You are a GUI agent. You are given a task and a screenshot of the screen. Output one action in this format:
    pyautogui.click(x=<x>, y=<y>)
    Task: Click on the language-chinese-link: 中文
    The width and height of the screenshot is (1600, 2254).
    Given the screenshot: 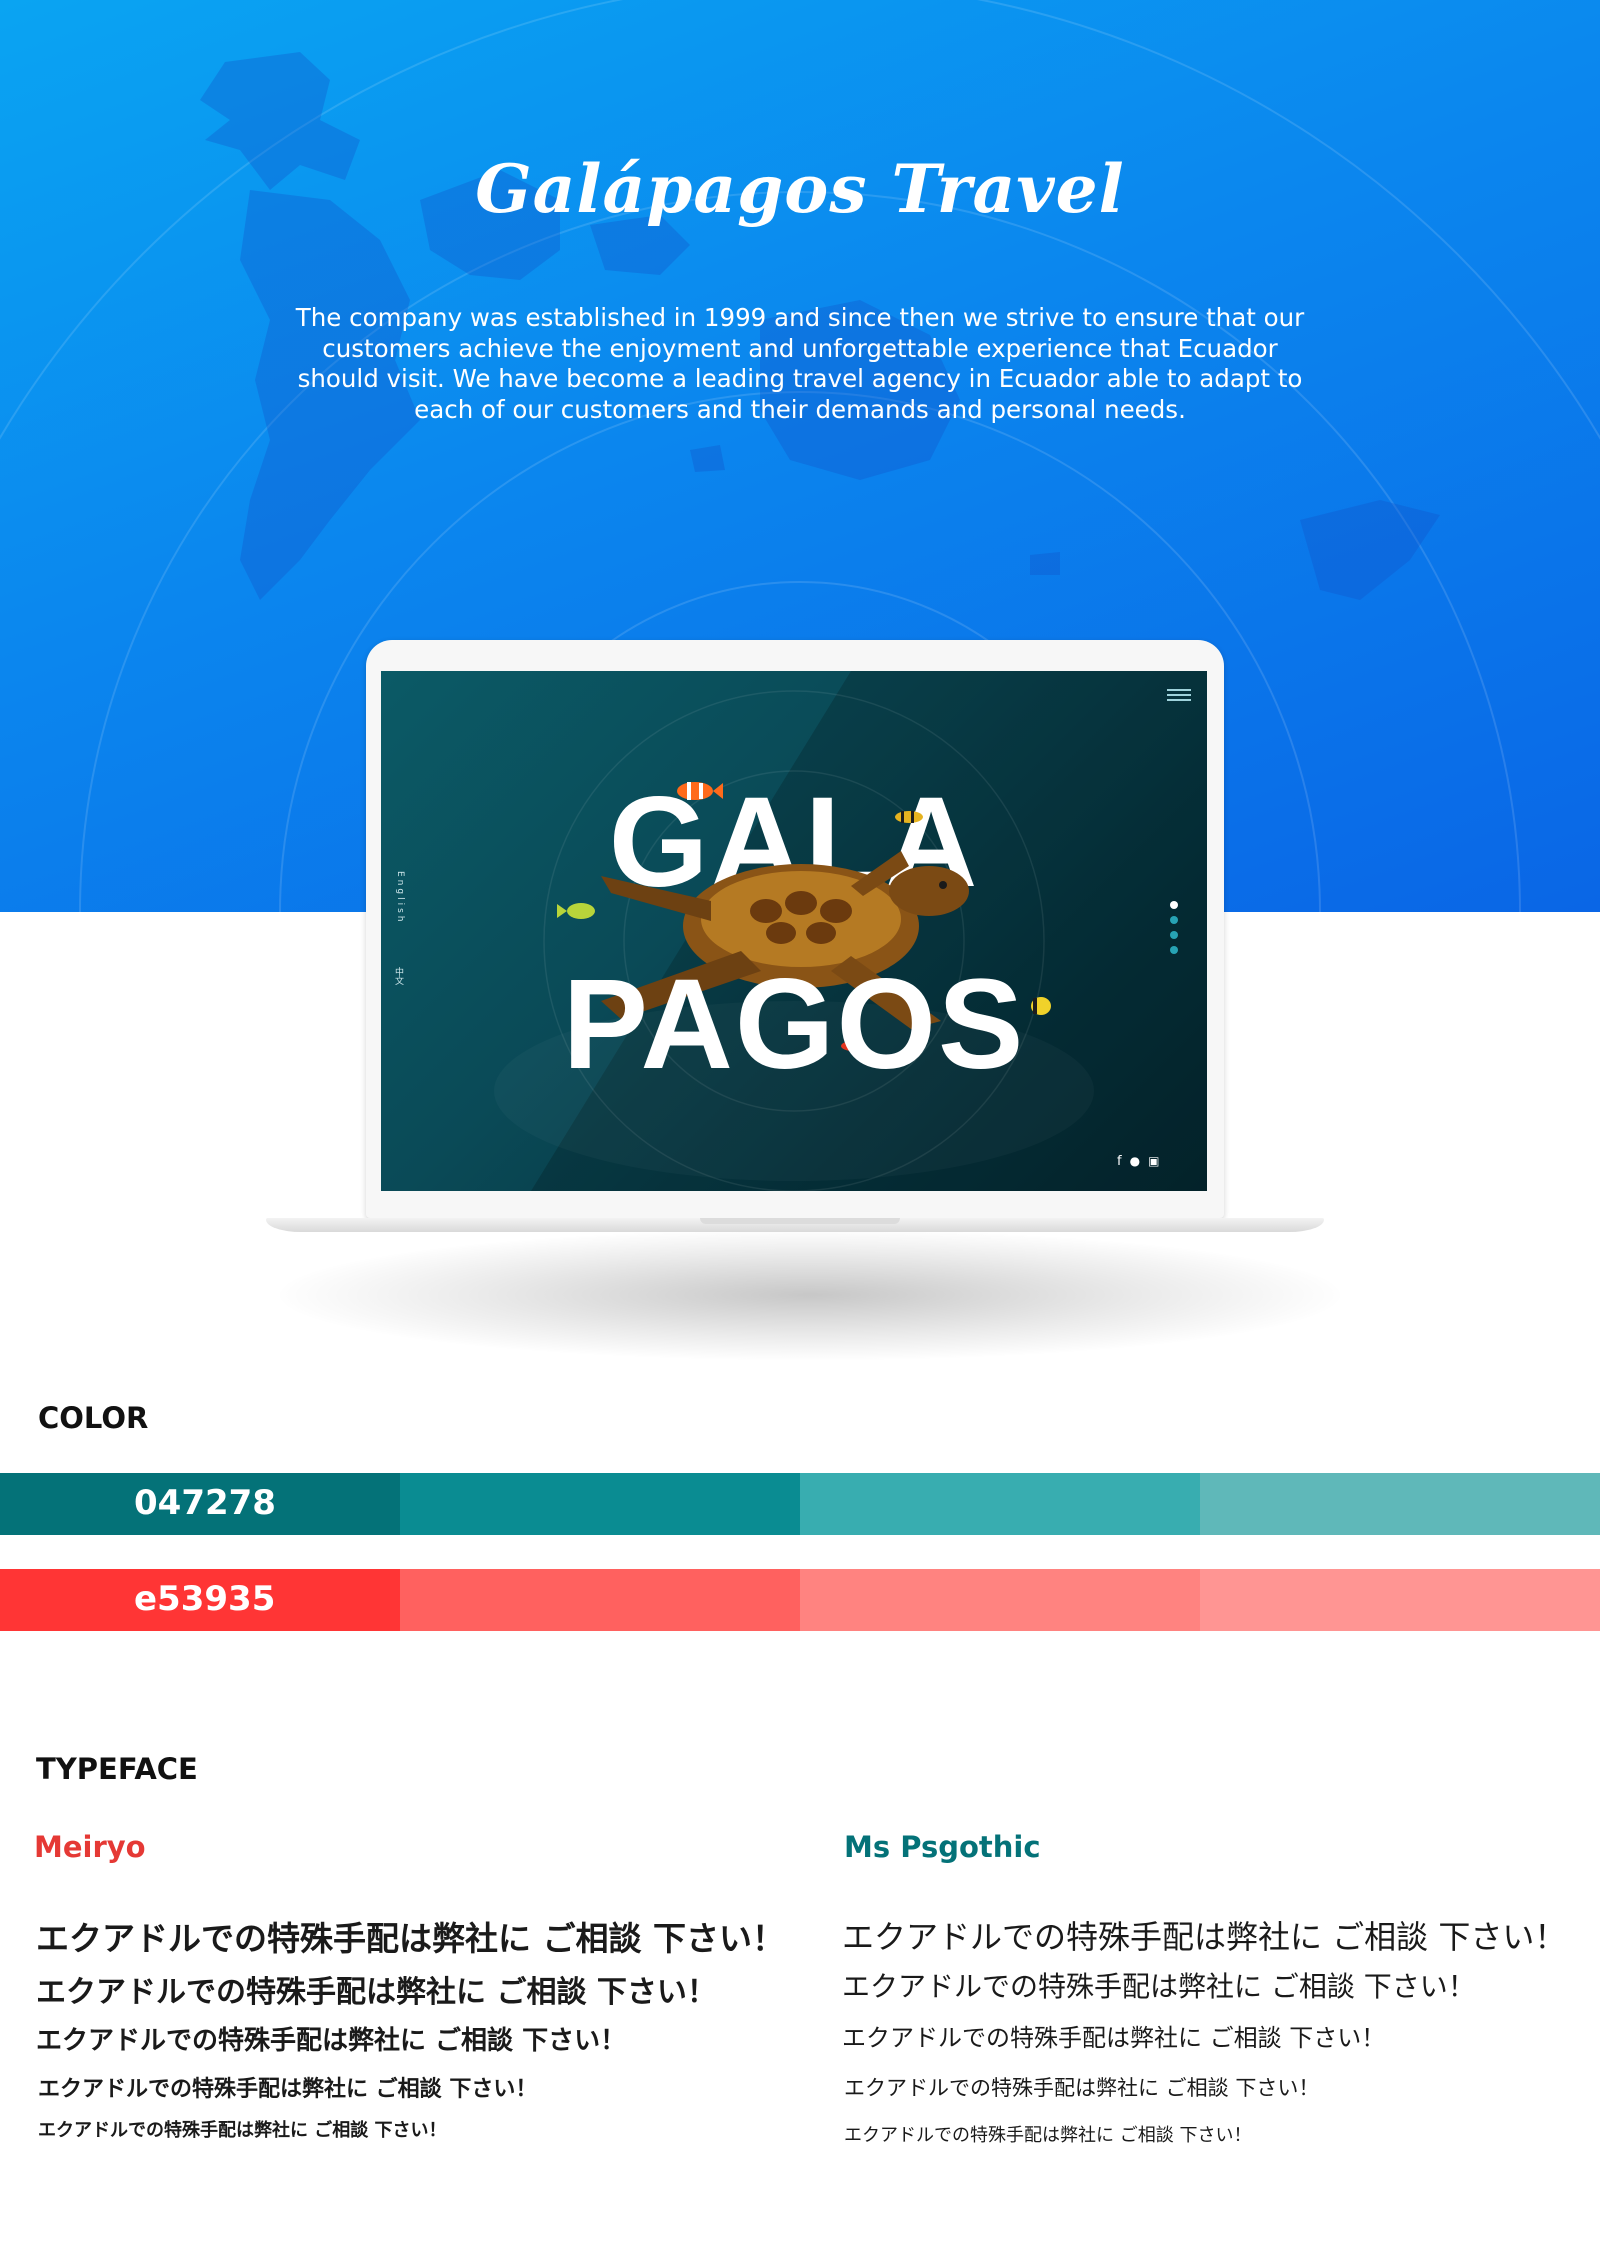 What is the action you would take?
    pyautogui.click(x=398, y=976)
    